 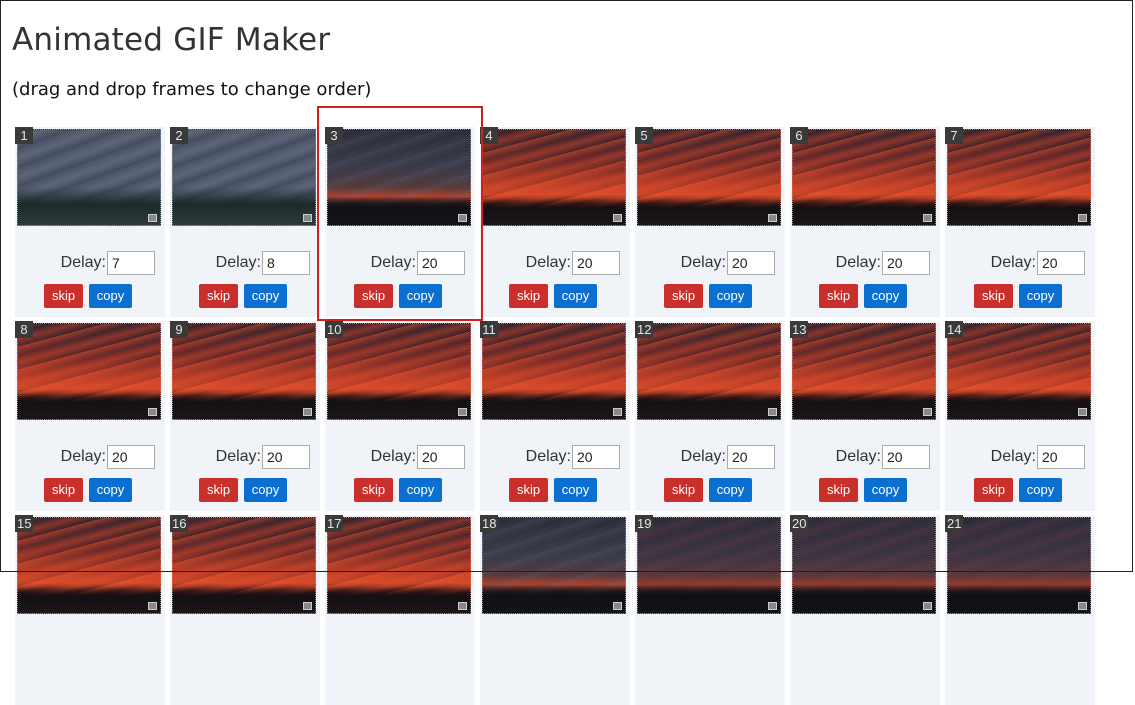 What do you see at coordinates (393, 456) in the screenshot?
I see `delay-label: Delay:` at bounding box center [393, 456].